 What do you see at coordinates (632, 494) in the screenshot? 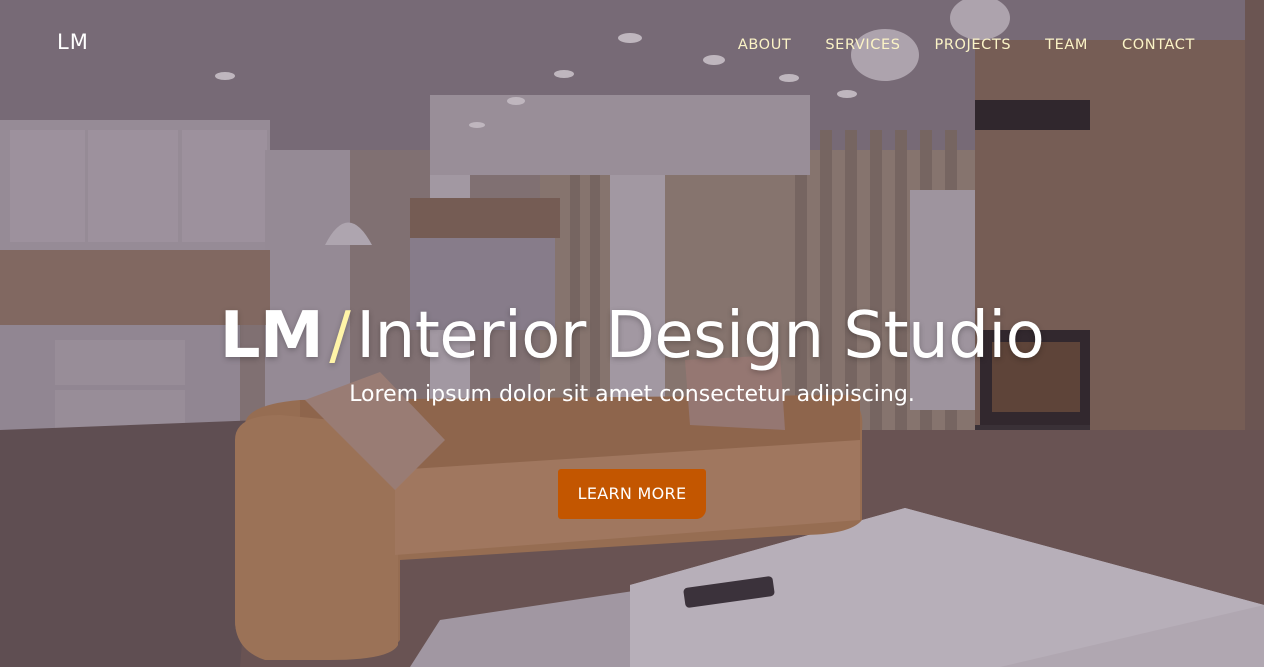
I see `learn-more-button: LEARN MORE` at bounding box center [632, 494].